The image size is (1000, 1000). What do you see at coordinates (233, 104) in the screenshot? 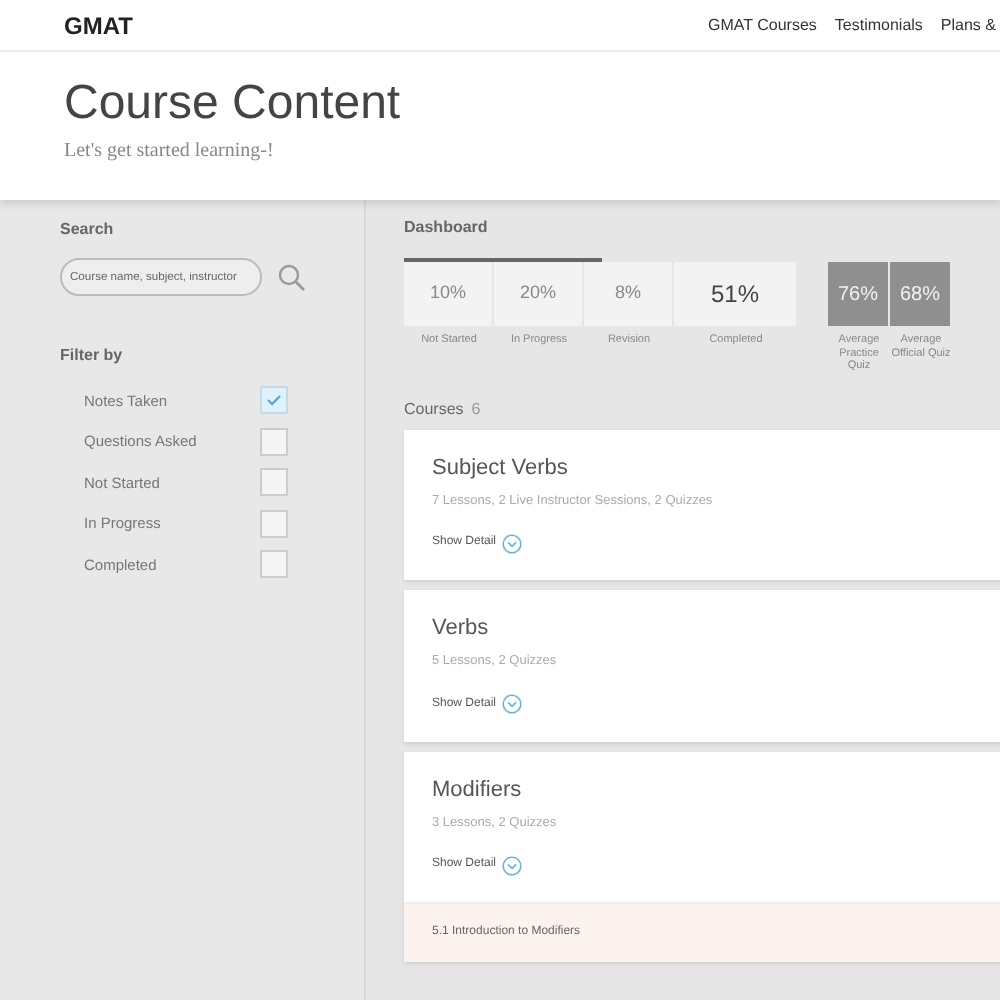
I see `page-title: Course Content` at bounding box center [233, 104].